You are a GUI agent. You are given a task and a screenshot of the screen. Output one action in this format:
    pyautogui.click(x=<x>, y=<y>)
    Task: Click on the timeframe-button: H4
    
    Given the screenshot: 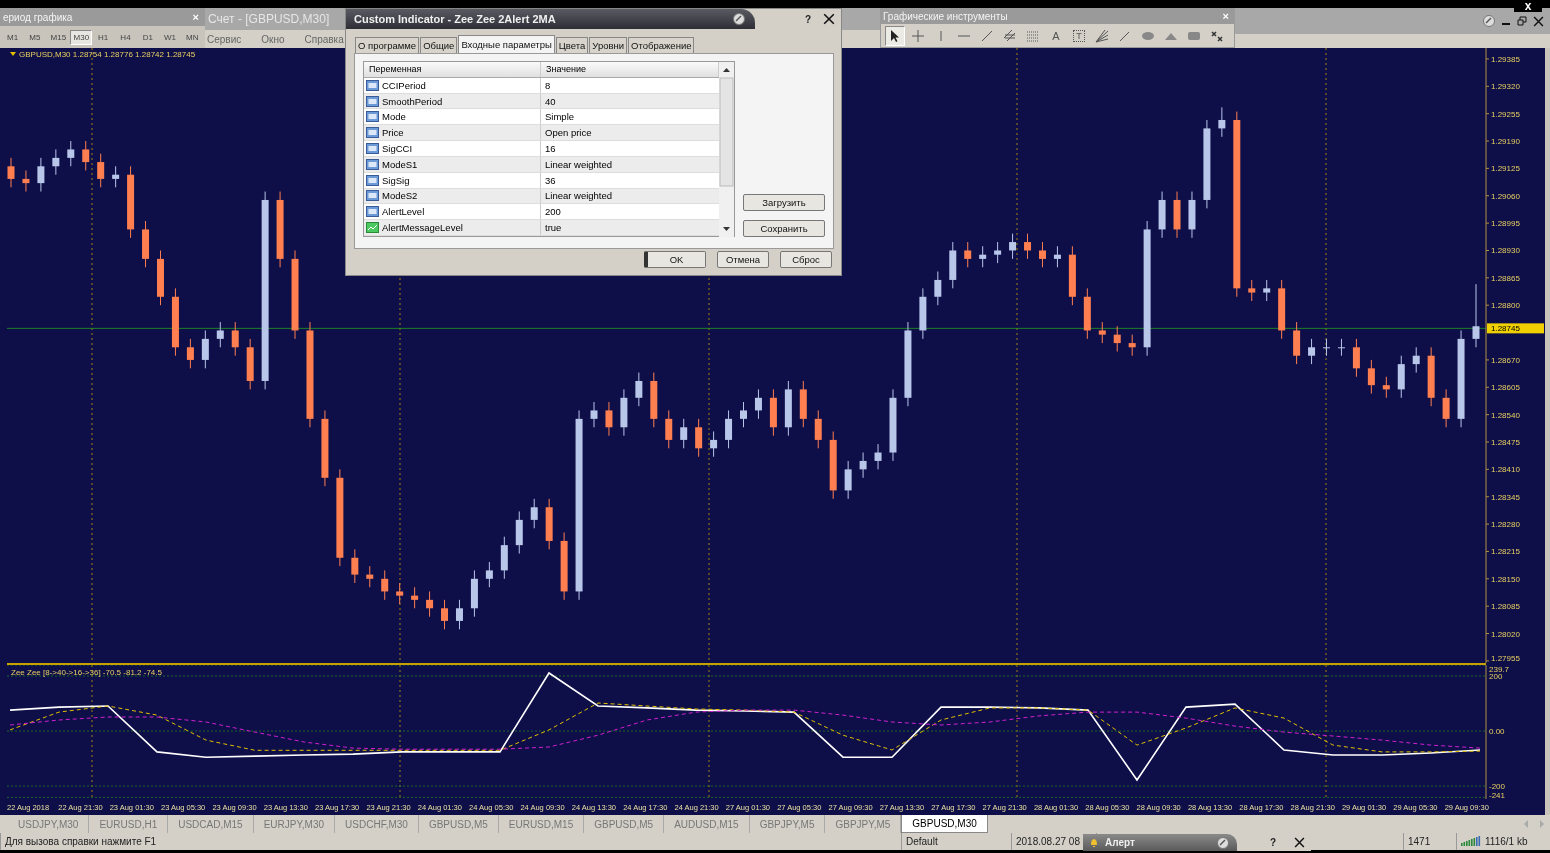 What is the action you would take?
    pyautogui.click(x=125, y=37)
    